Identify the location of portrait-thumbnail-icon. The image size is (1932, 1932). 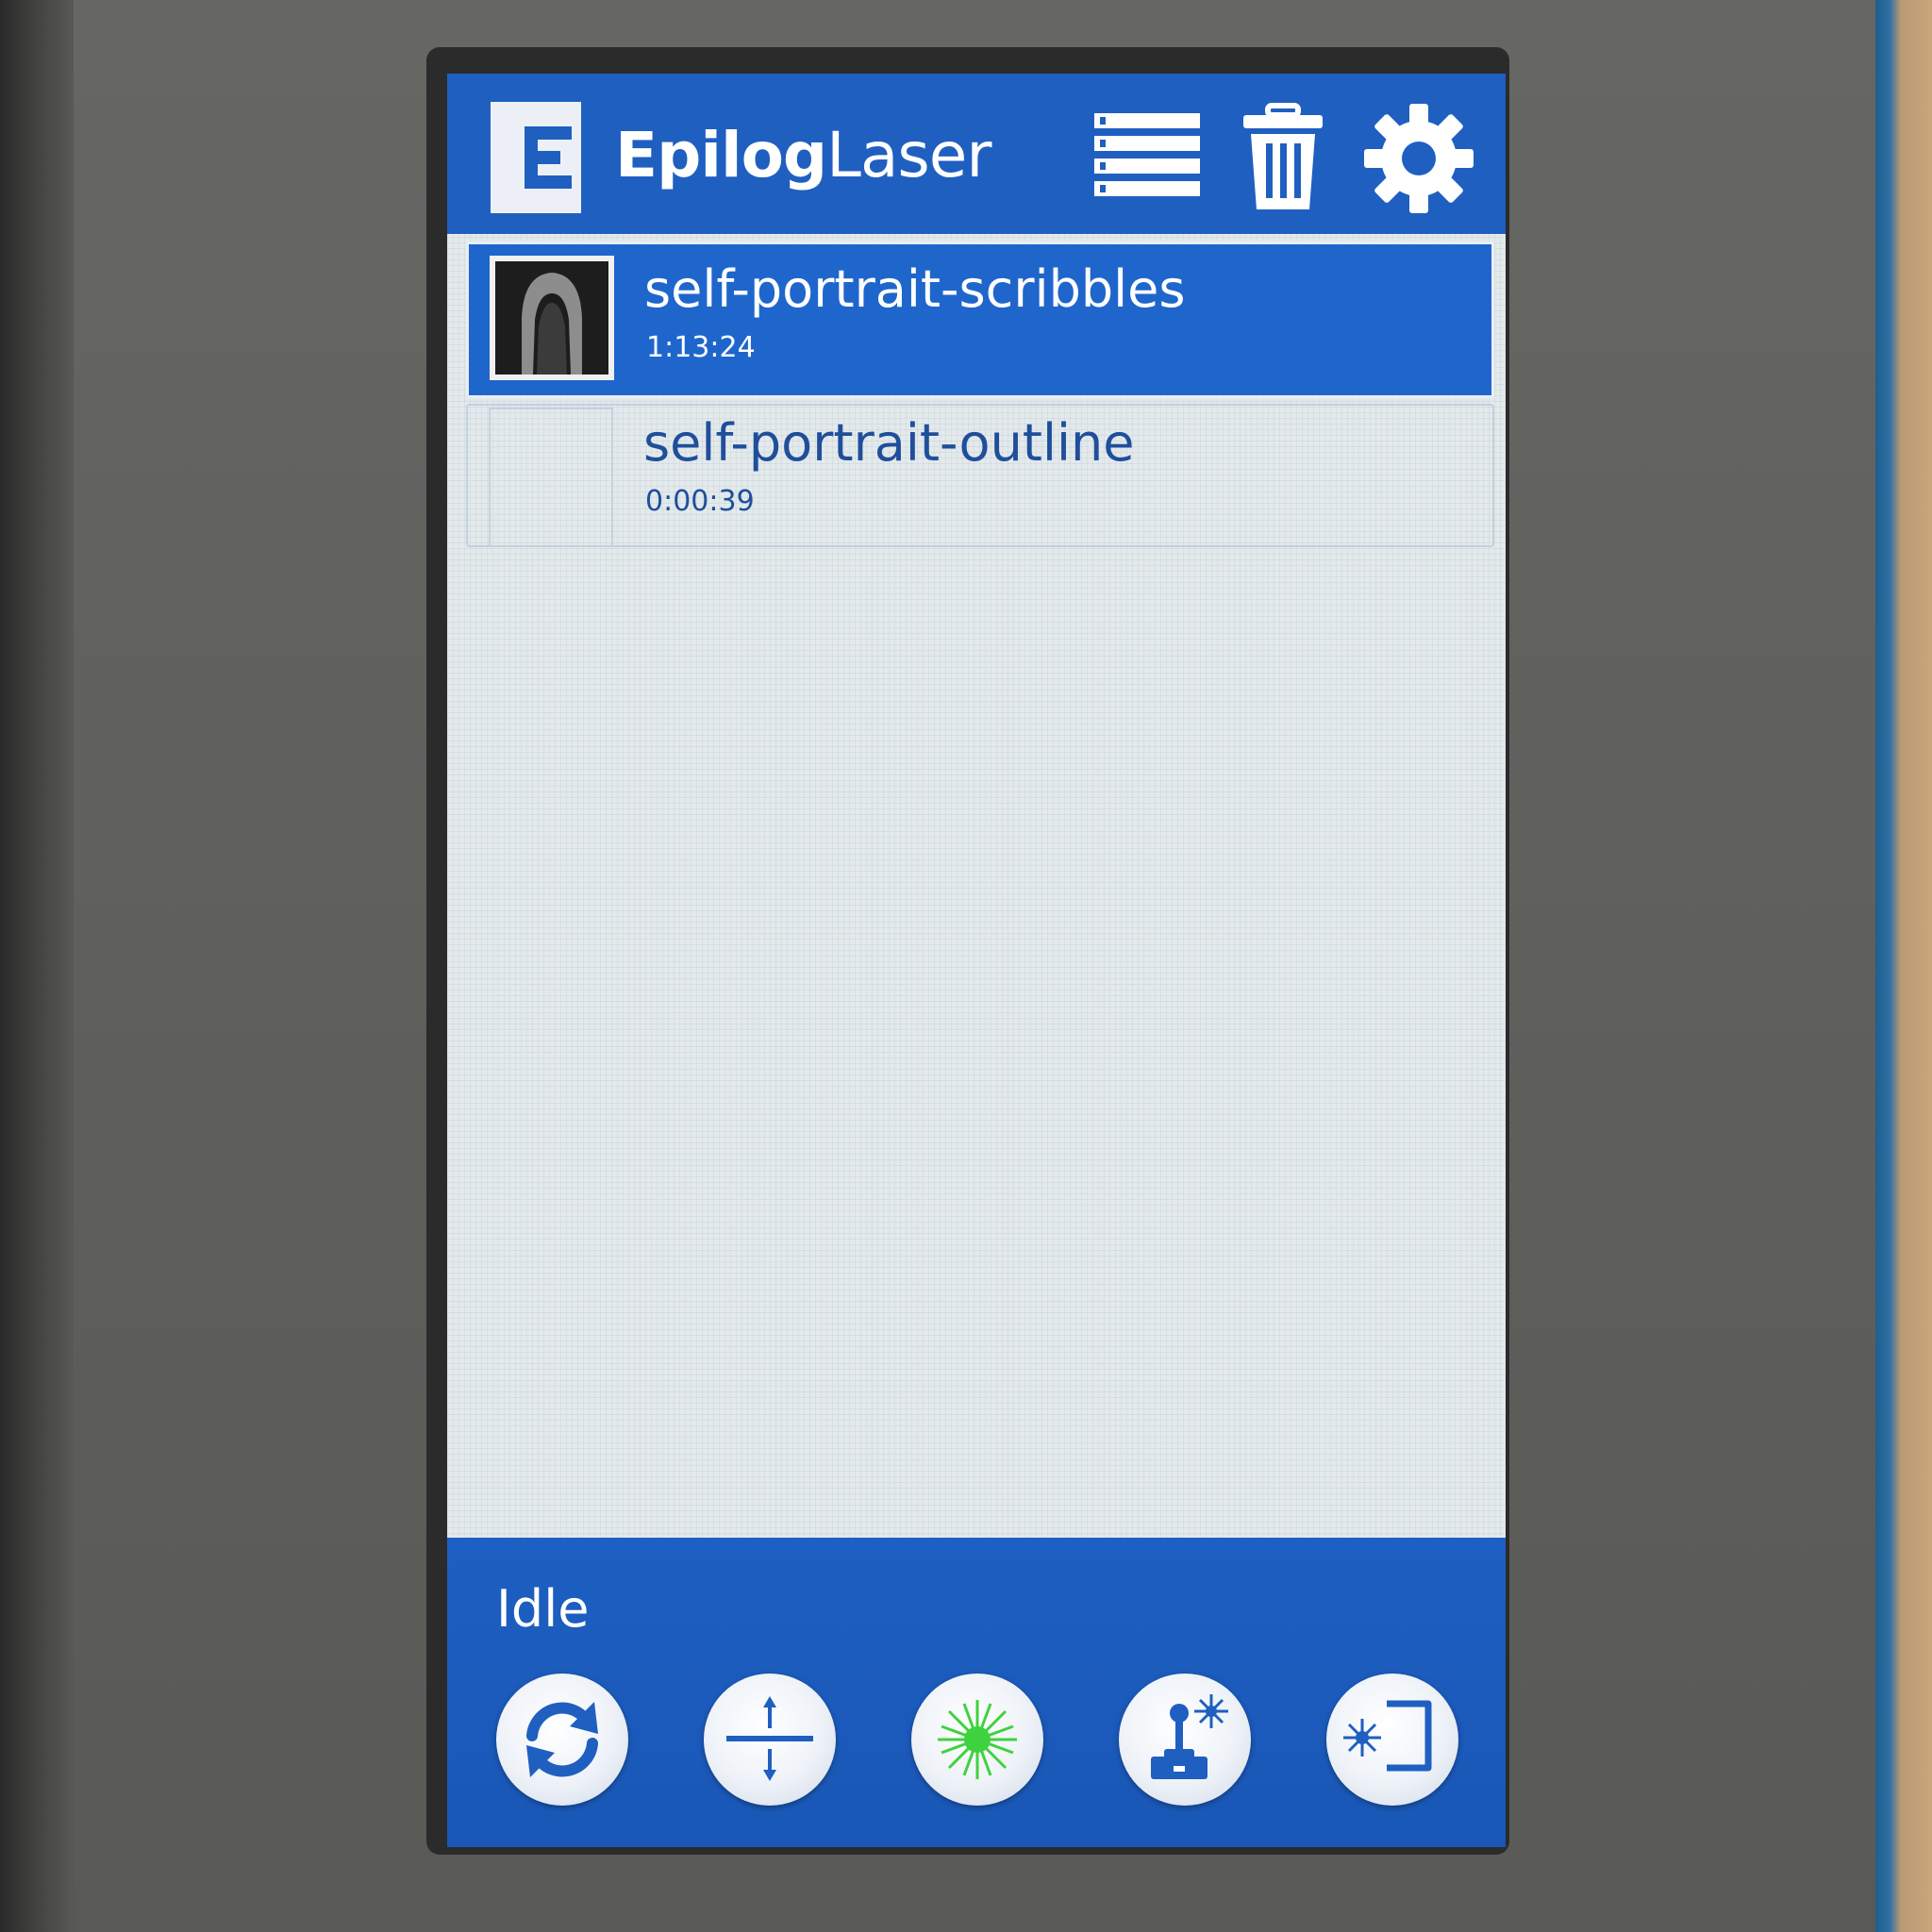
(551, 318).